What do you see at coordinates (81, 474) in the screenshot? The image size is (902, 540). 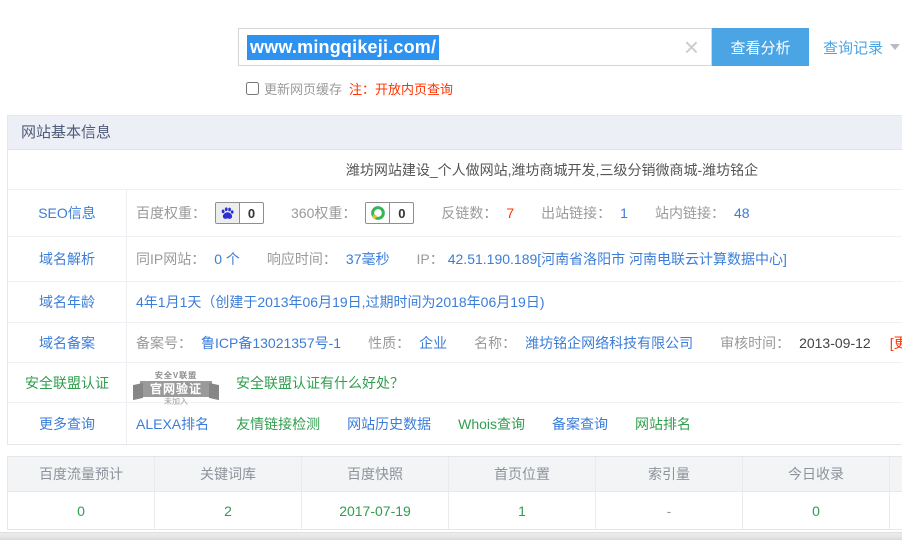 I see `header-baidu-traffic: 百度流量预计` at bounding box center [81, 474].